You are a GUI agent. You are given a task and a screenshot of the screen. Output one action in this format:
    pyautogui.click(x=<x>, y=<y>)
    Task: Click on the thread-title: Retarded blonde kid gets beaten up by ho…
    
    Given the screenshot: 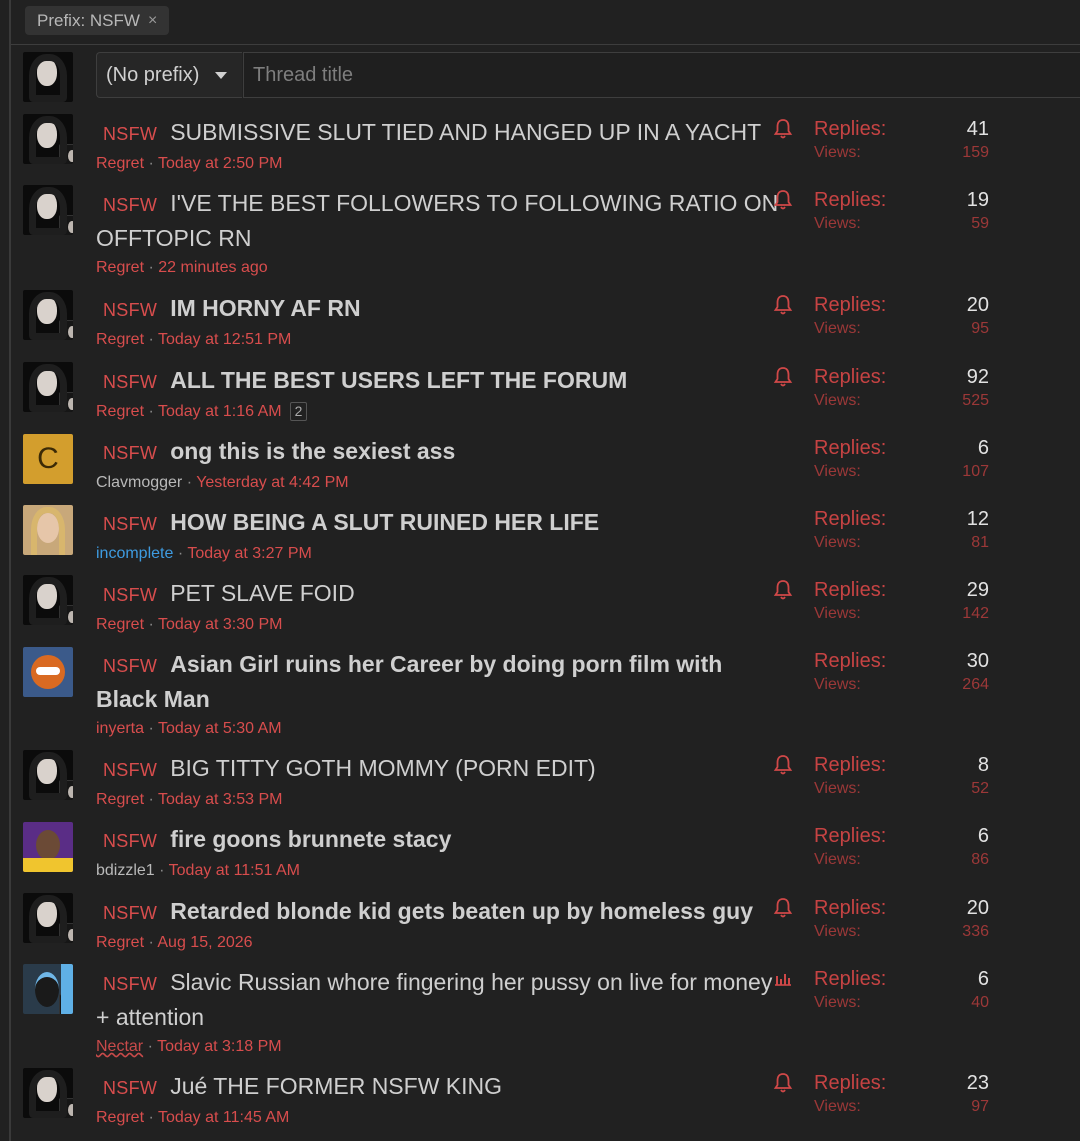 What is the action you would take?
    pyautogui.click(x=461, y=911)
    